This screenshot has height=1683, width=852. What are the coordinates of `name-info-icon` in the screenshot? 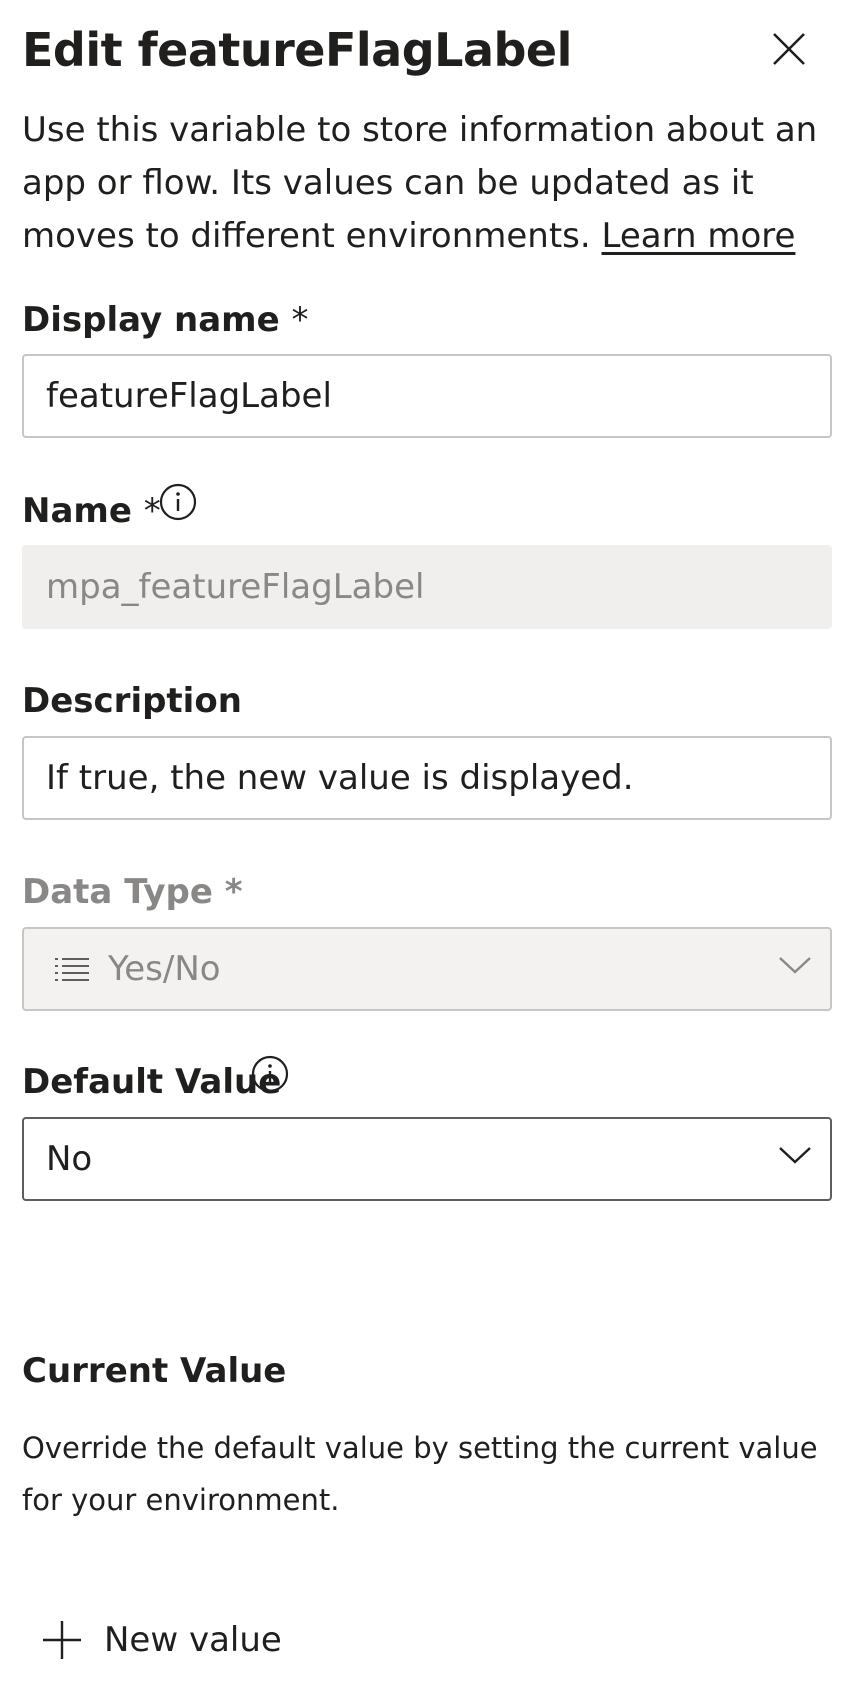 It's located at (178, 502).